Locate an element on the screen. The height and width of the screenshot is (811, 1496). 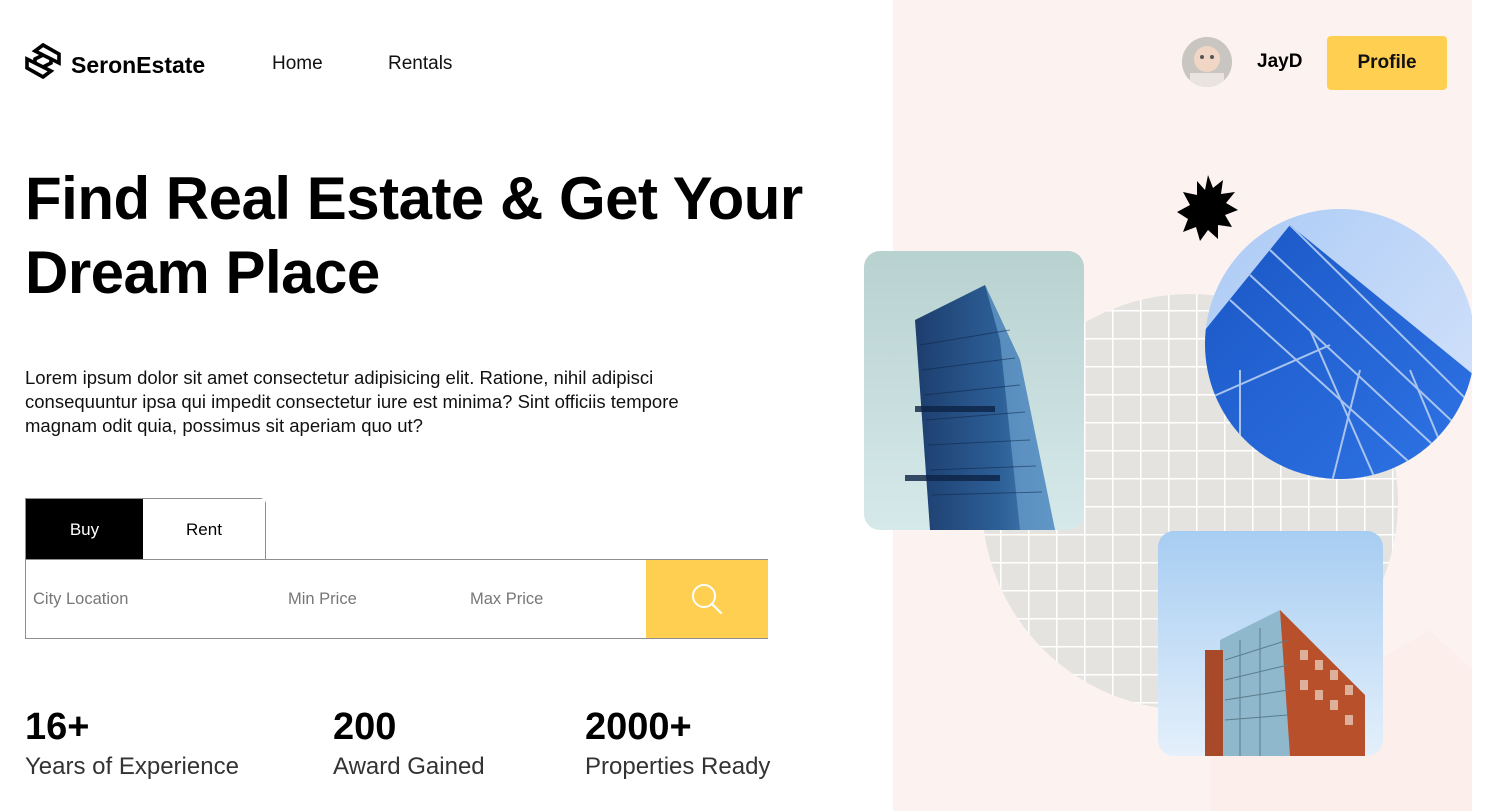
stat-properties: 2000+ Properties Ready is located at coordinates (677, 743).